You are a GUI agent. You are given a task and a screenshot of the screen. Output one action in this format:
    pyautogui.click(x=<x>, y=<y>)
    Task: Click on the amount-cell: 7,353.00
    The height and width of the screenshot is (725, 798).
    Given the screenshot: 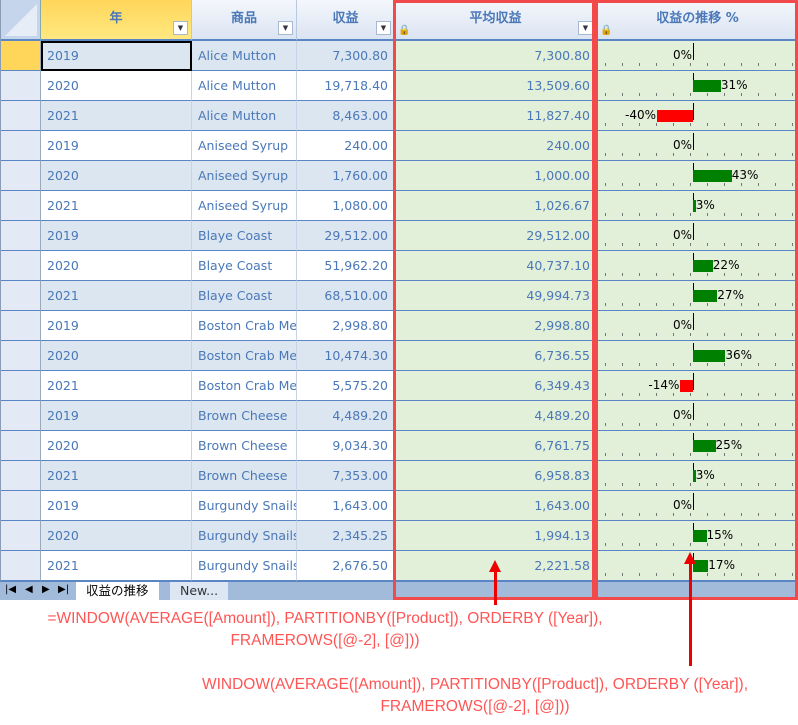 What is the action you would take?
    pyautogui.click(x=346, y=476)
    